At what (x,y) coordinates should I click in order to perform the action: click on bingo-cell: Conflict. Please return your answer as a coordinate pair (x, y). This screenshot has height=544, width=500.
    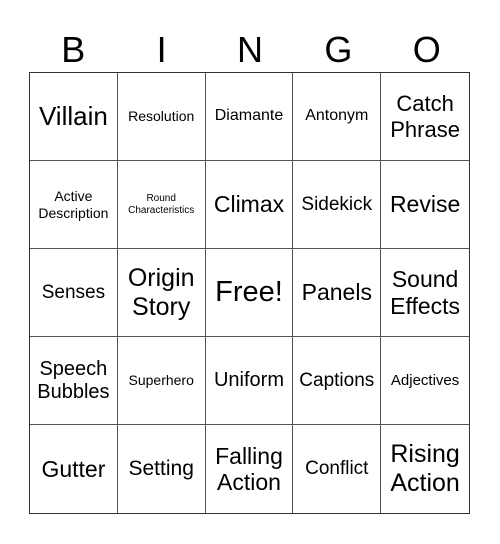
    Looking at the image, I should click on (337, 469).